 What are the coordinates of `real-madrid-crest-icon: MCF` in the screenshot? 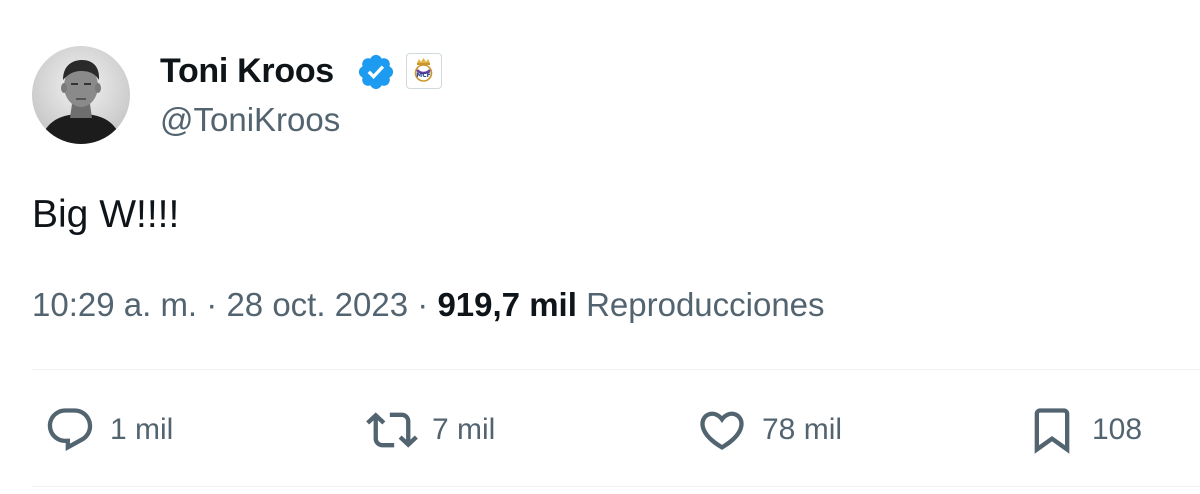 It's located at (424, 71).